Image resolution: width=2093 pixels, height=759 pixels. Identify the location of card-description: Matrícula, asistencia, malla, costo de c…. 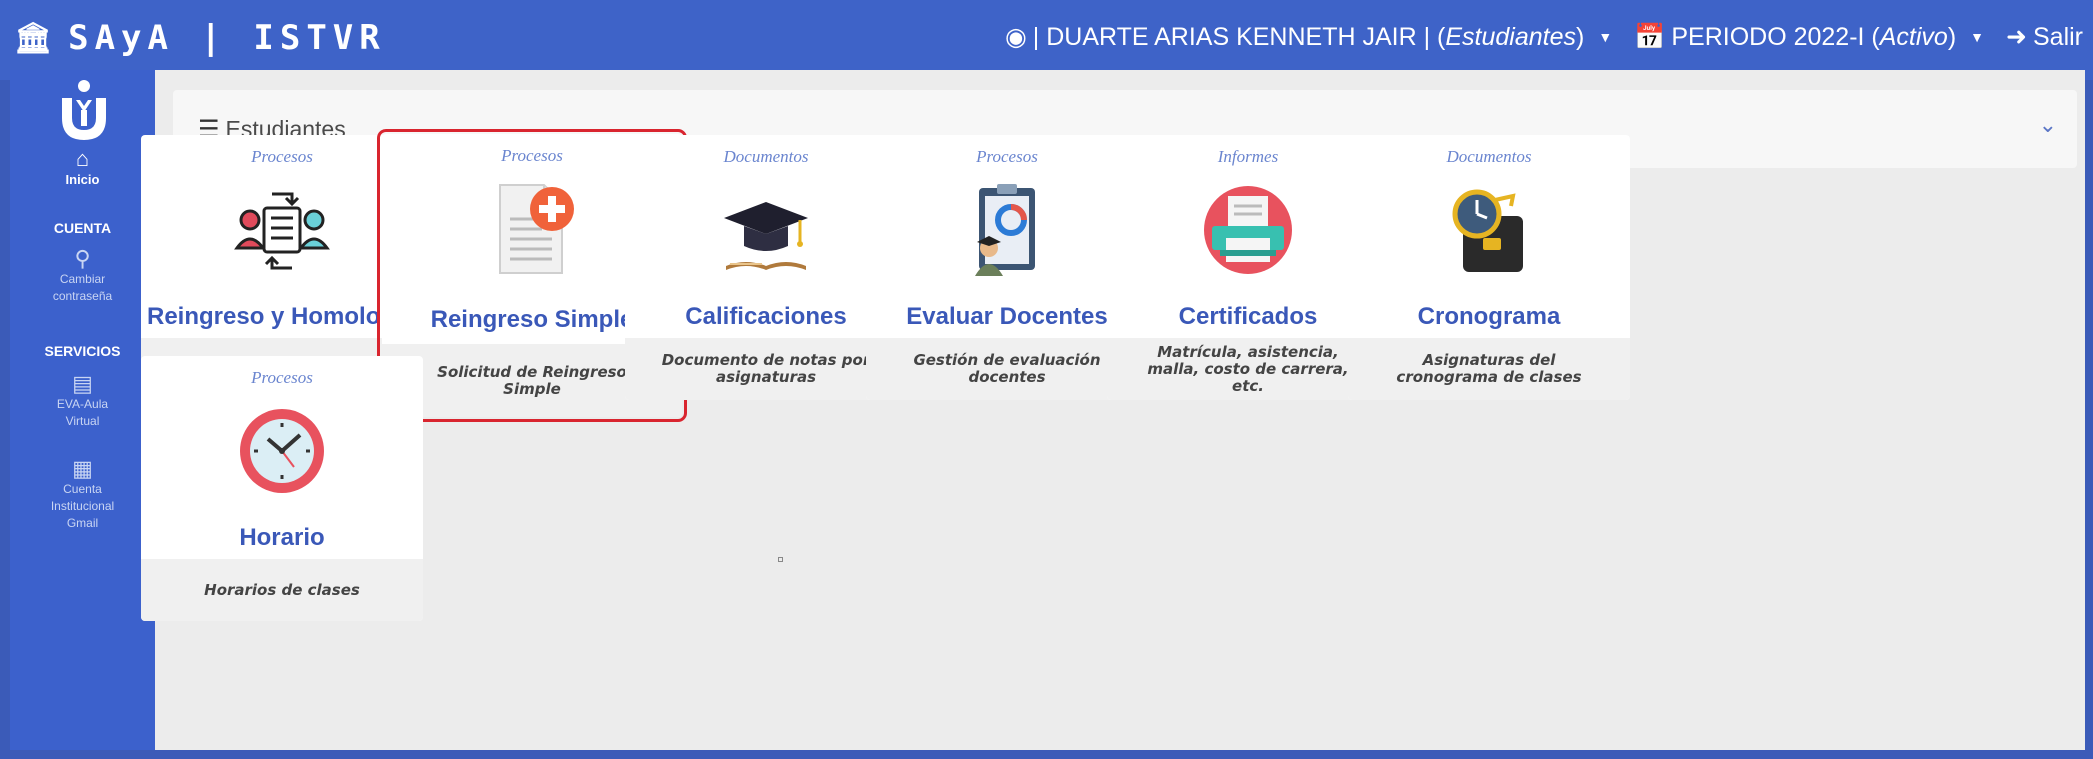
(1248, 369).